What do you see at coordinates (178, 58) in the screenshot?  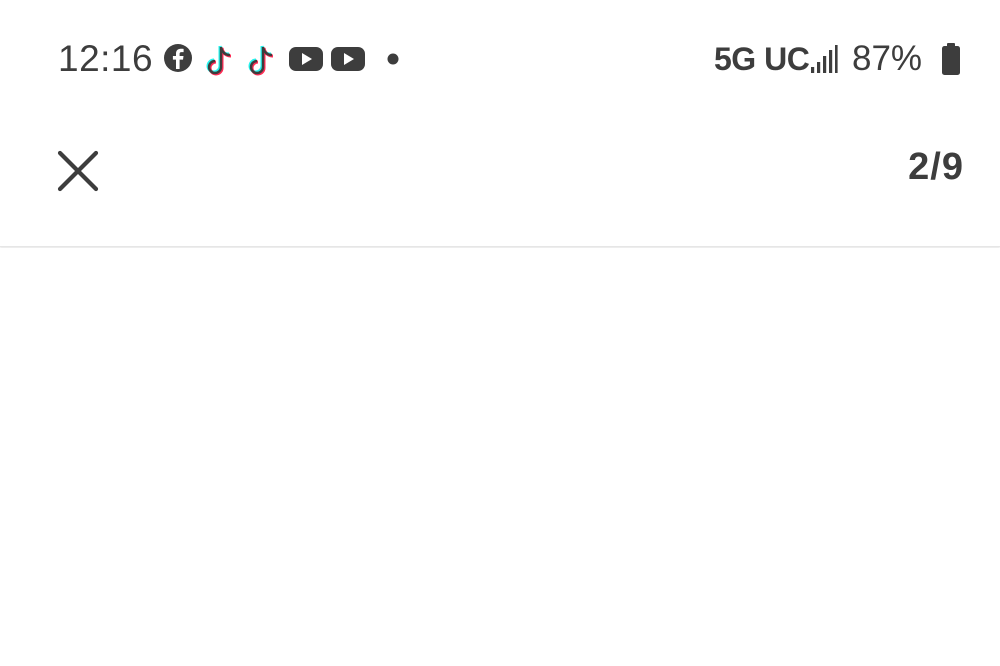 I see `facebook-icon` at bounding box center [178, 58].